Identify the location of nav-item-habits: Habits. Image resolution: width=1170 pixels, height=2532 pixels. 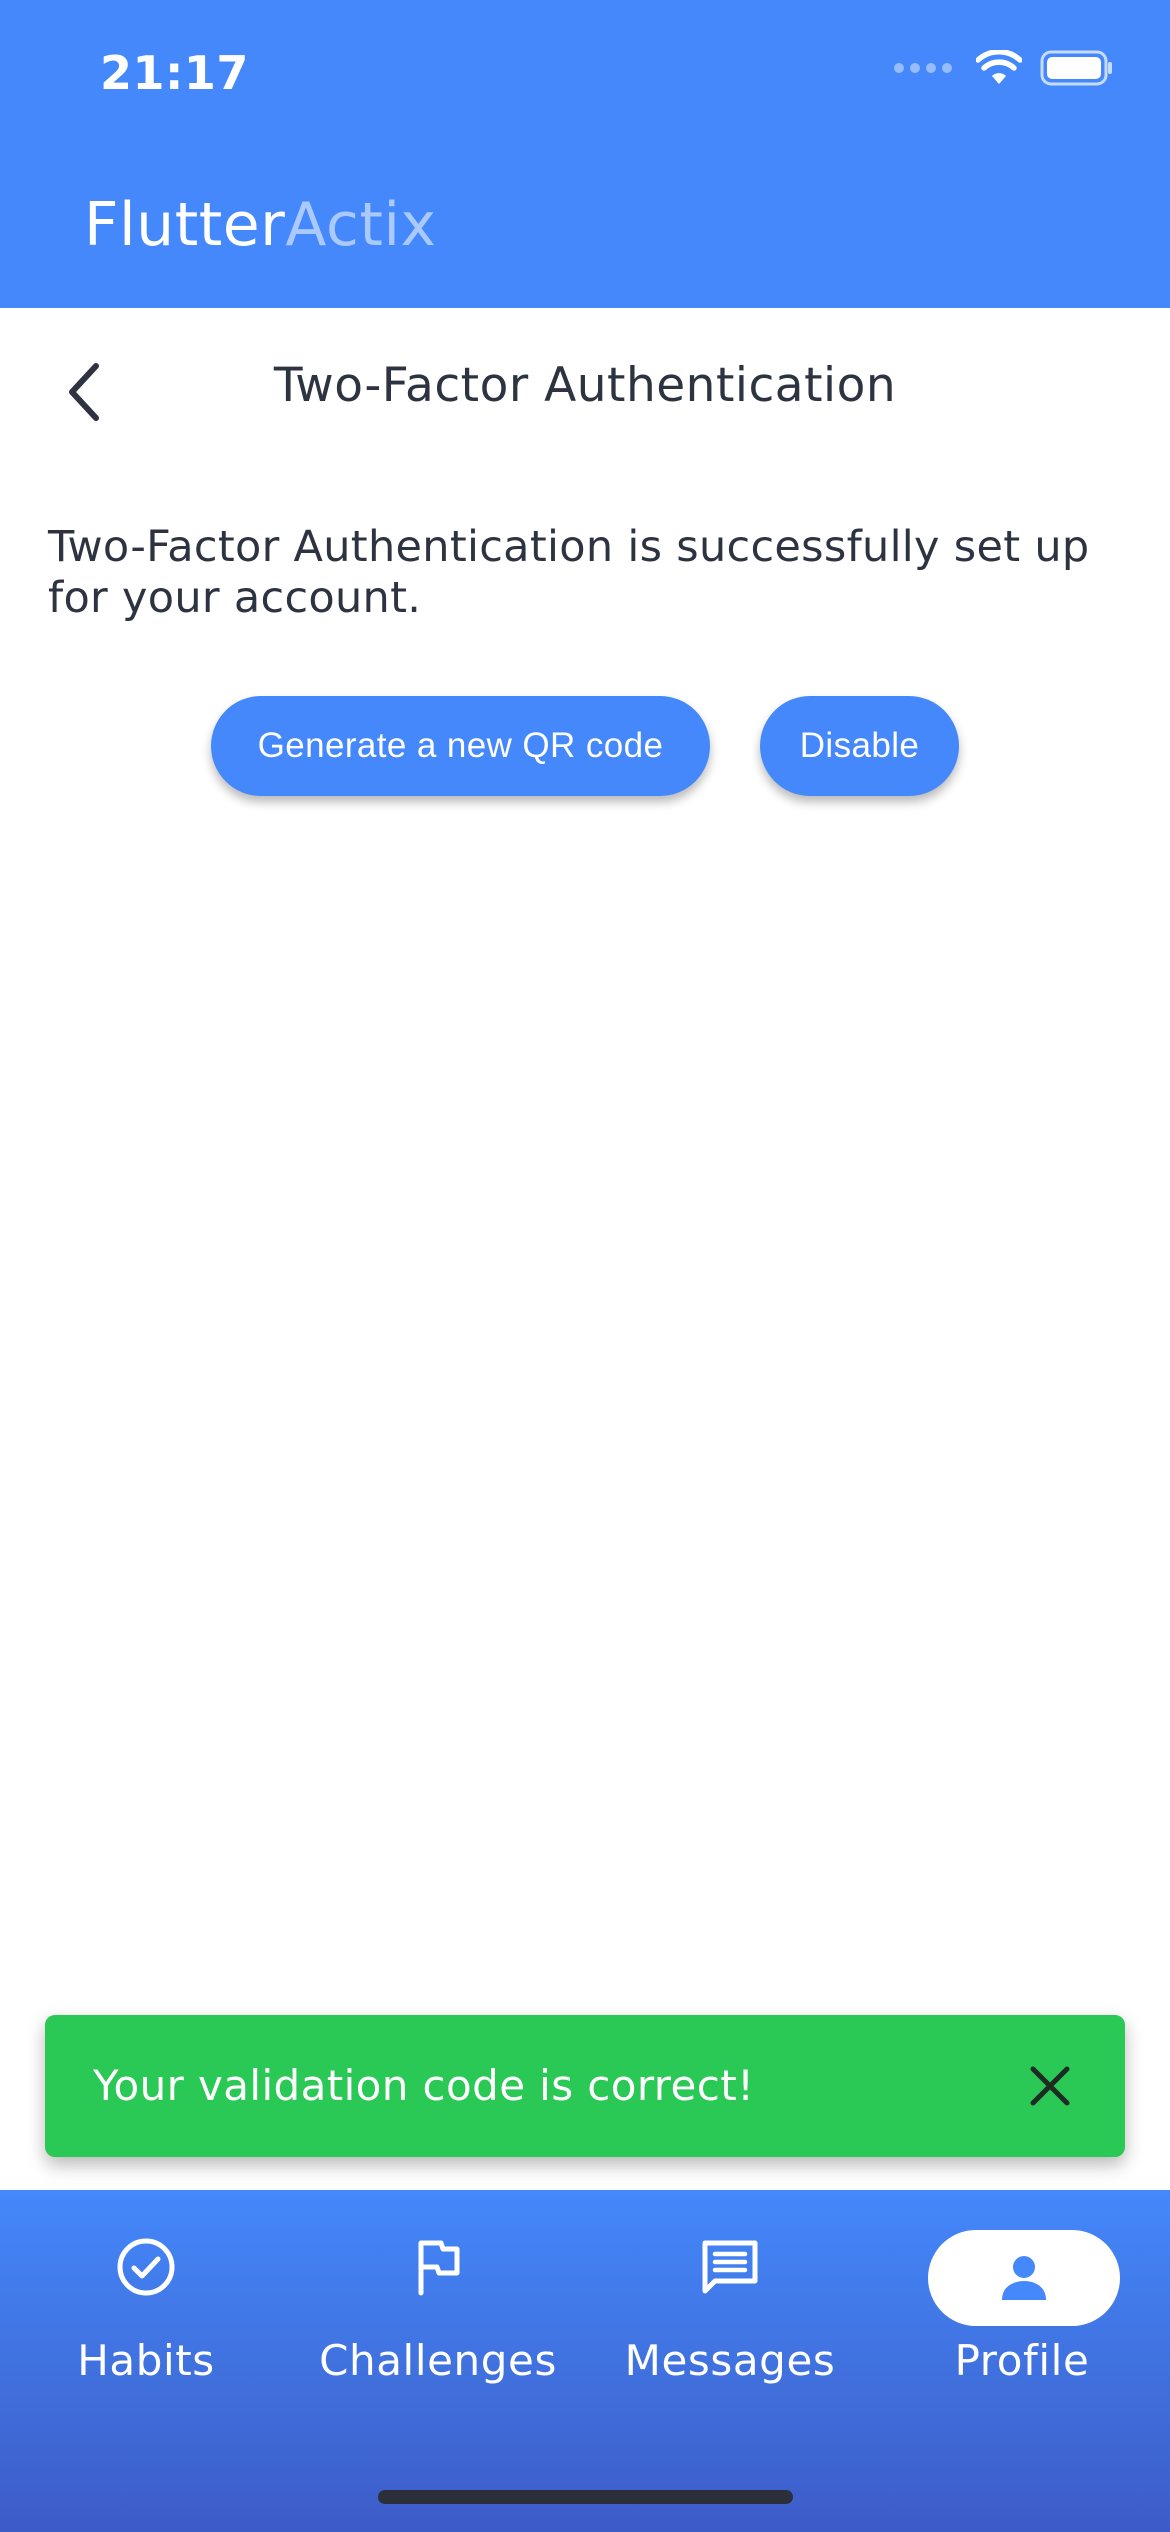
(146, 2310).